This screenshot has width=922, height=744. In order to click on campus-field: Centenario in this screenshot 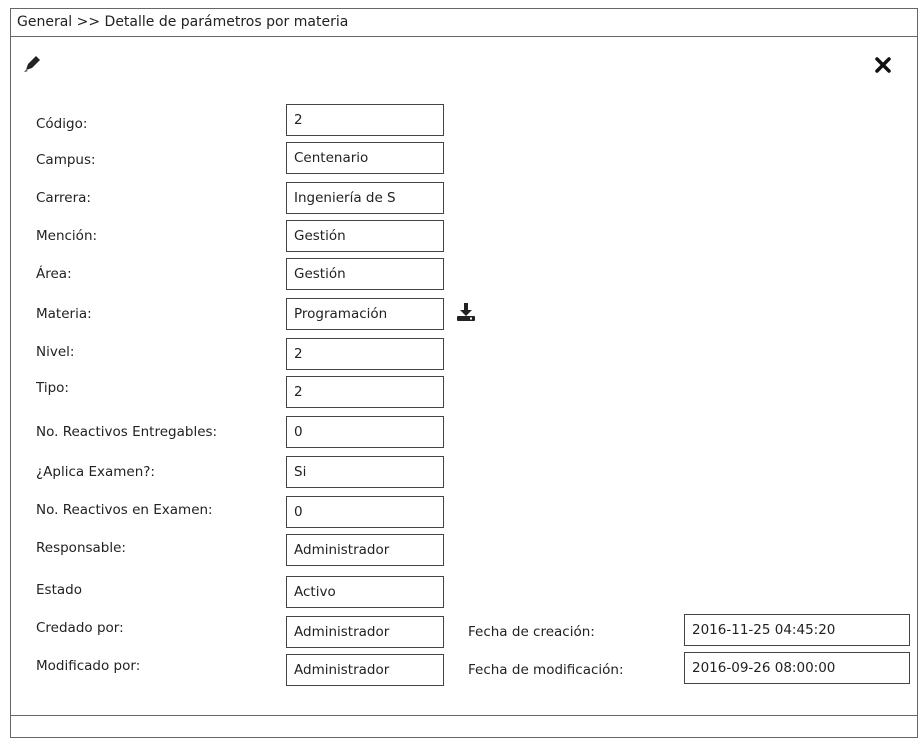, I will do `click(365, 158)`.